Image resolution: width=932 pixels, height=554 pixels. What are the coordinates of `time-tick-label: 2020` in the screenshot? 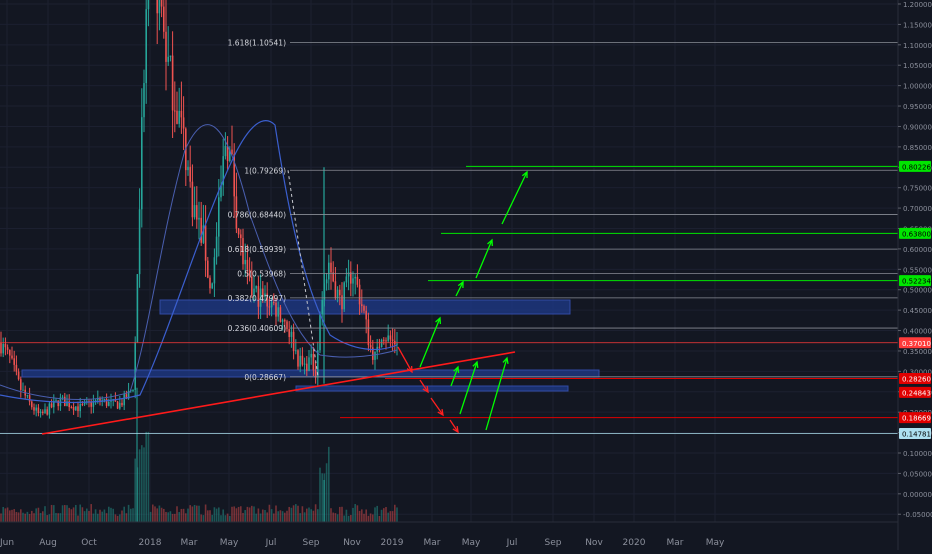 It's located at (634, 543).